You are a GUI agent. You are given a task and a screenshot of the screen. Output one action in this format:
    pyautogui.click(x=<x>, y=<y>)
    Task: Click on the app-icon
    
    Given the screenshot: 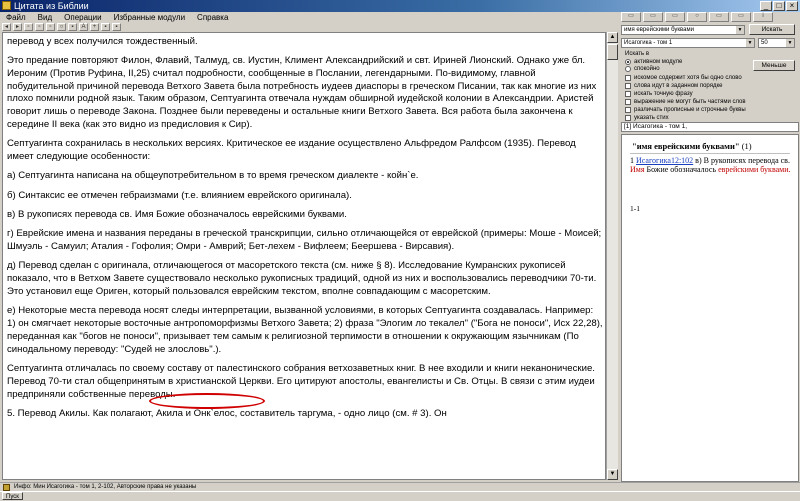 What is the action you would take?
    pyautogui.click(x=6, y=5)
    